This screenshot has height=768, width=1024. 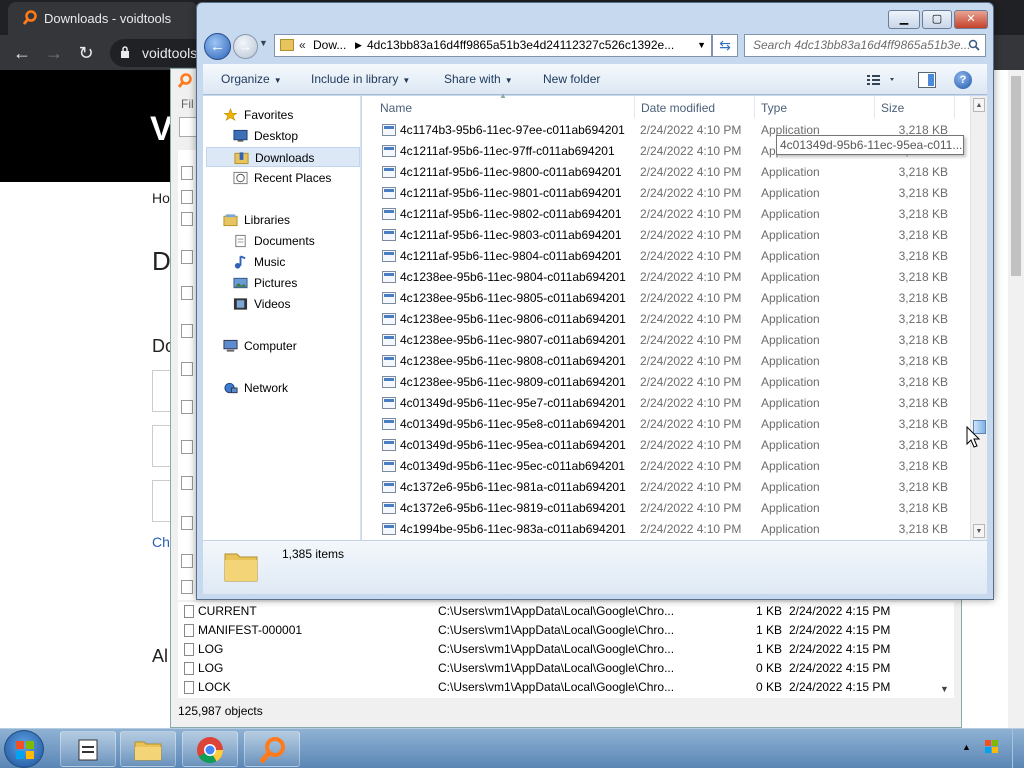 I want to click on nav-documents: Documents, so click(x=282, y=241).